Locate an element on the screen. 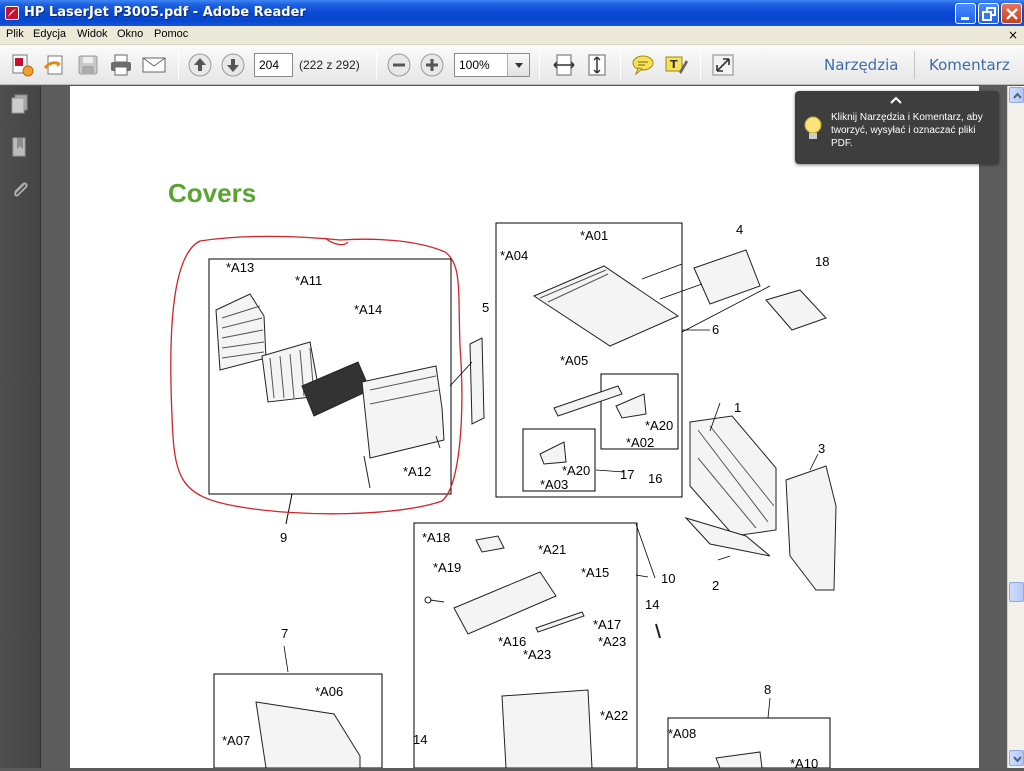 Image resolution: width=1024 pixels, height=771 pixels. callout-a10: *A10 is located at coordinates (804, 762).